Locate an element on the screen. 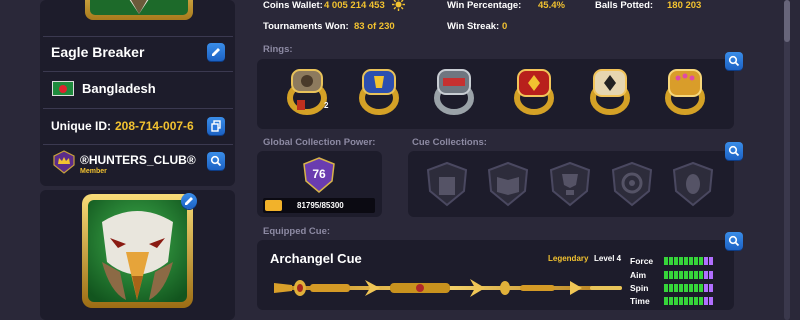 Image resolution: width=800 pixels, height=320 pixels. tournaments-won-value: 83 of 230 is located at coordinates (374, 26).